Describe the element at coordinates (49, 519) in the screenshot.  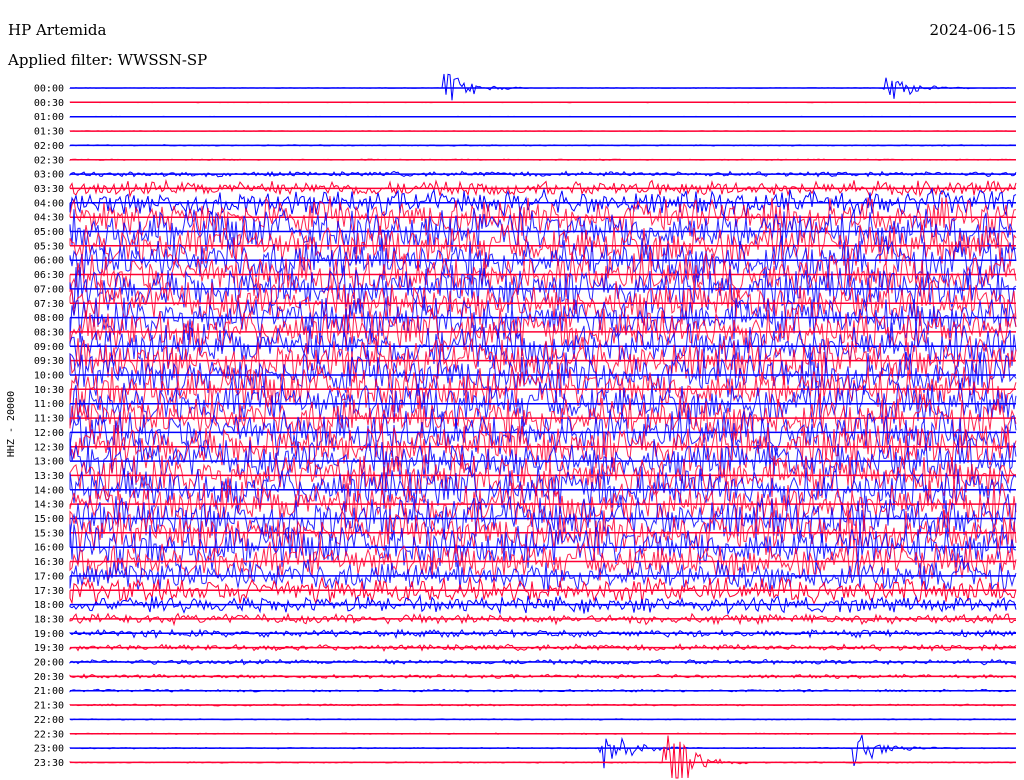
I see `y-tick-label: 15:00` at that location.